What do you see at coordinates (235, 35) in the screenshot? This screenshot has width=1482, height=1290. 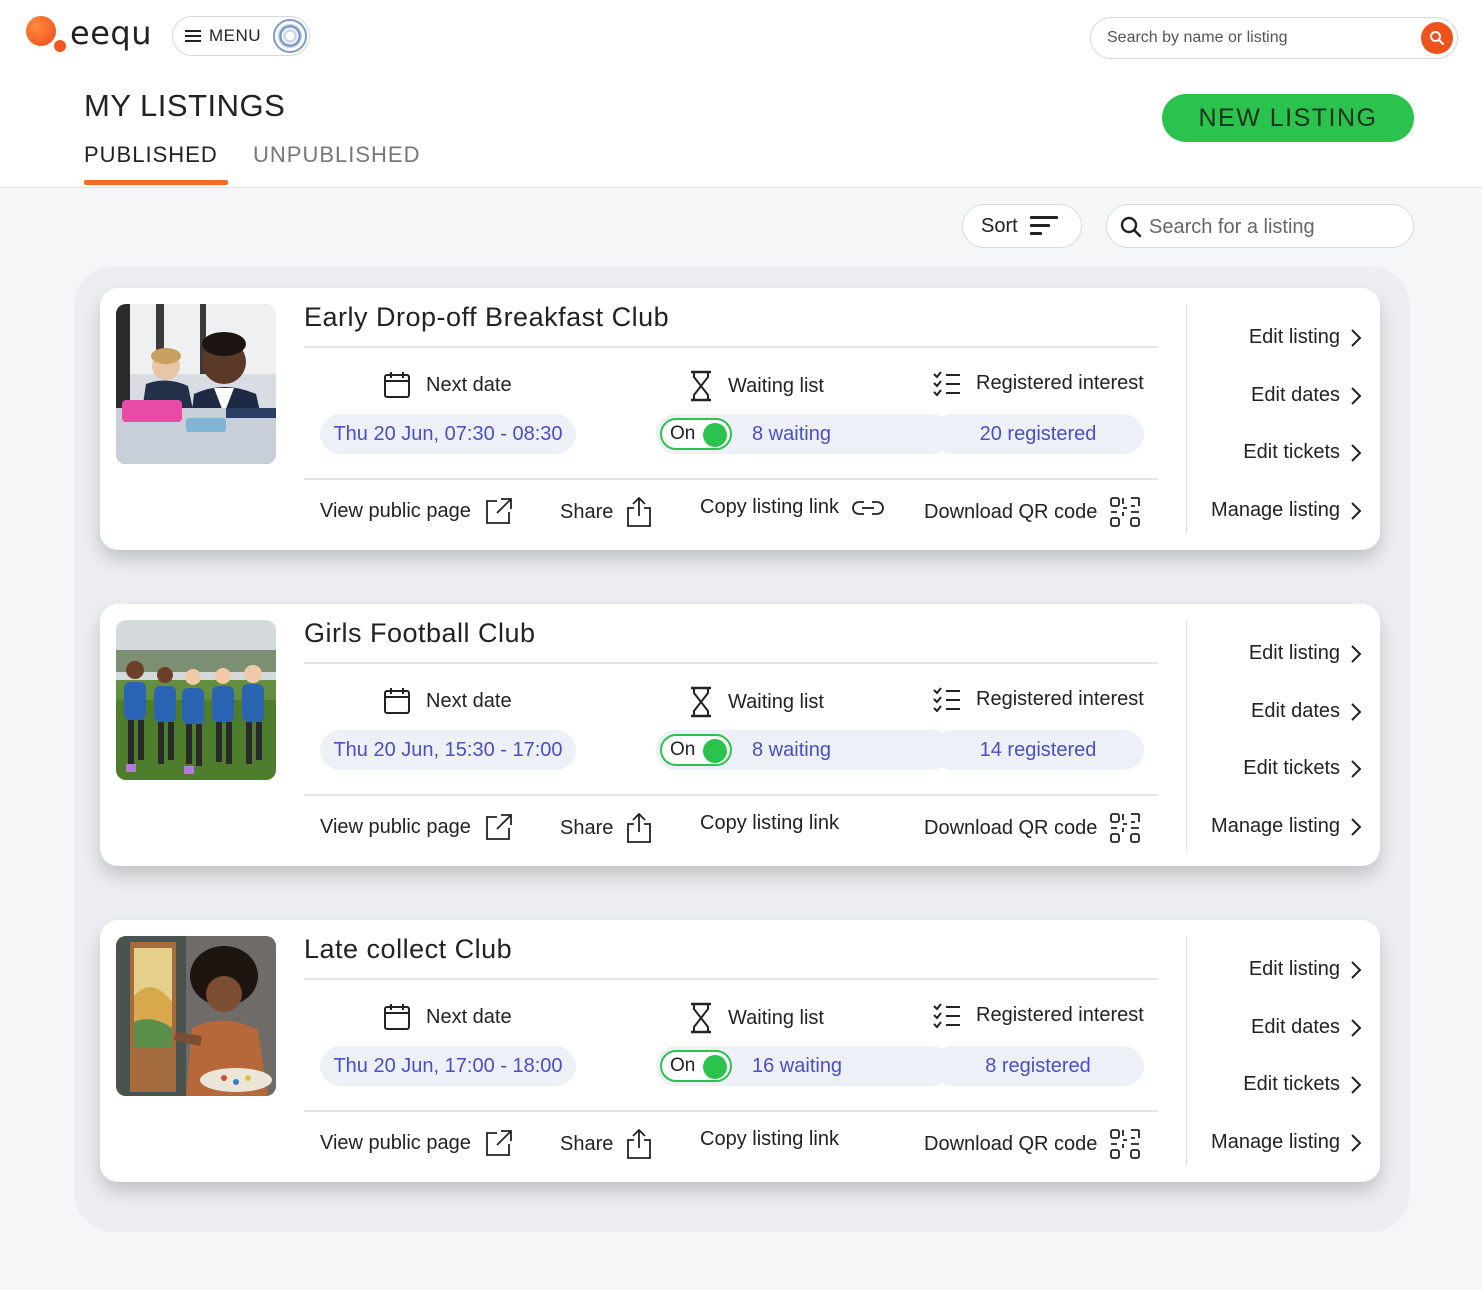 I see `menu-label: MENU` at bounding box center [235, 35].